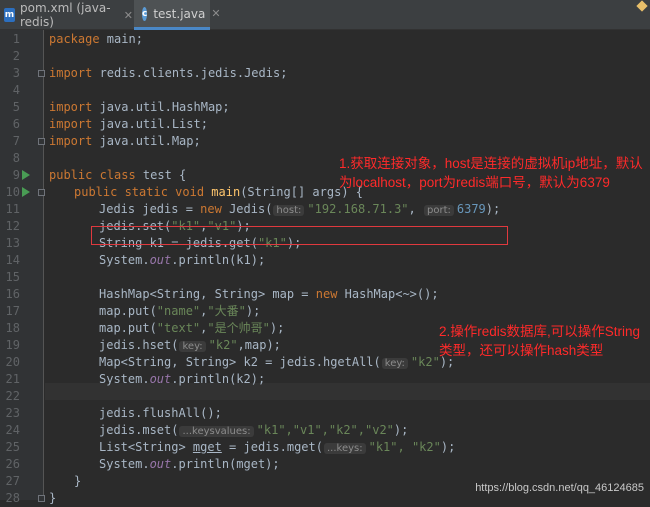 This screenshot has width=650, height=507. Describe the element at coordinates (189, 464) in the screenshot. I see `code-line-26: System.out.println(mget);` at that location.